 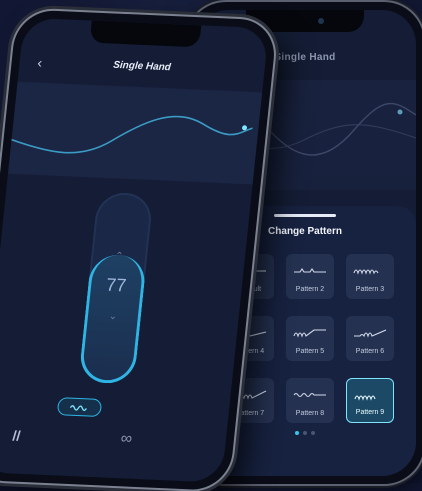 I want to click on waveform-preview, so click(x=135, y=133).